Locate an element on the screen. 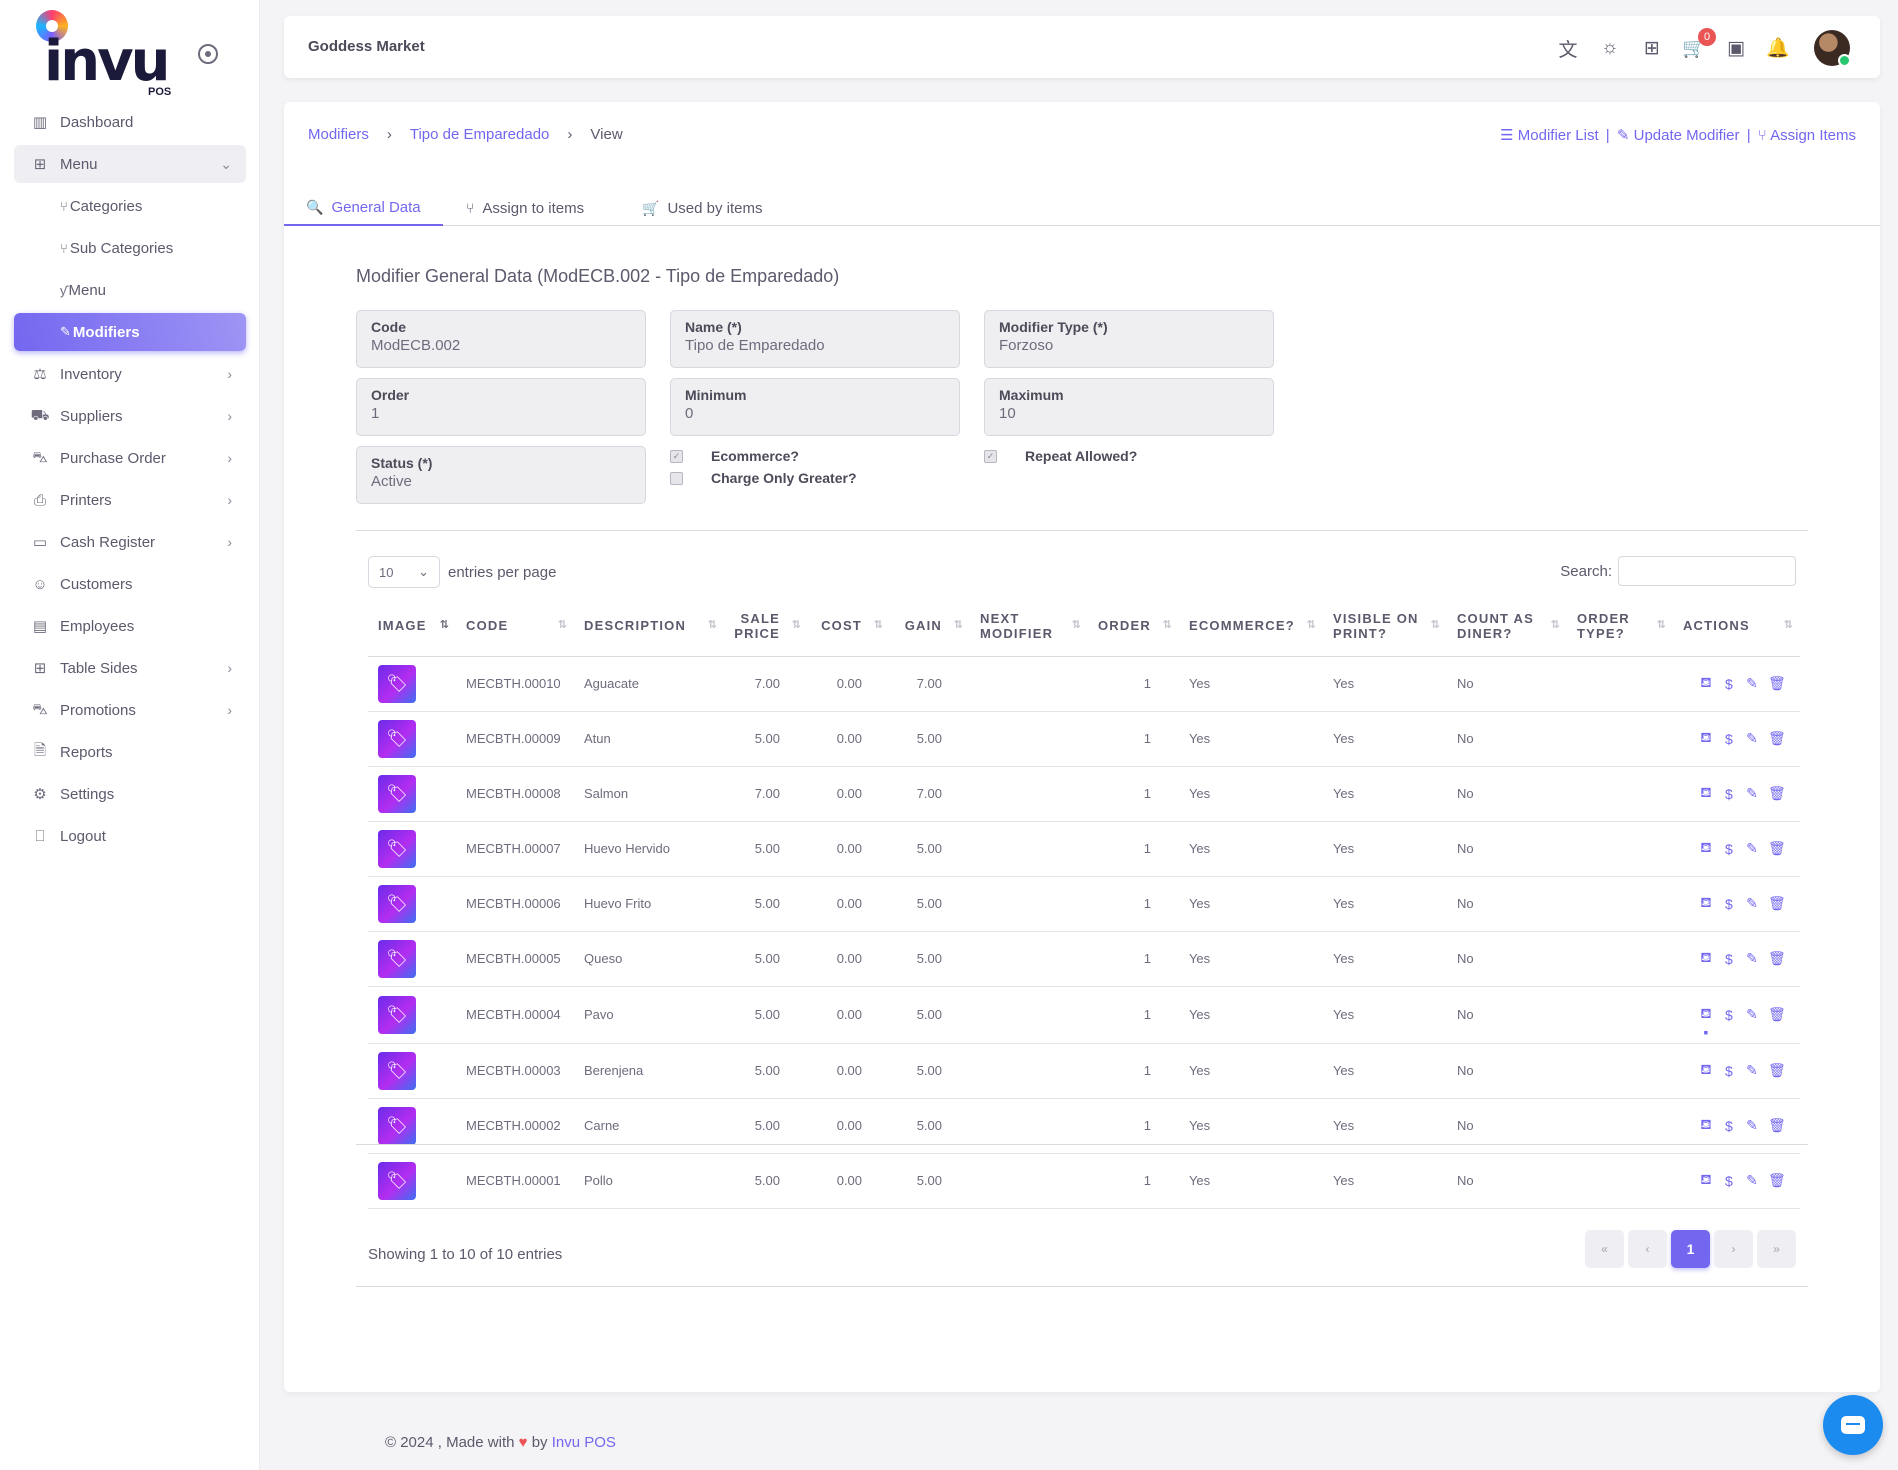 The width and height of the screenshot is (1898, 1470). document-icon: ▪ is located at coordinates (1706, 1032).